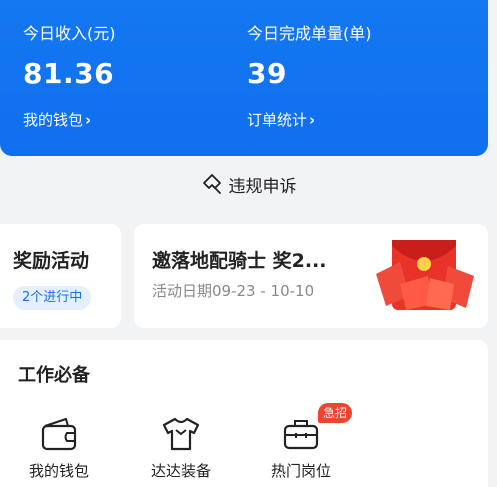 The image size is (497, 487). What do you see at coordinates (69, 73) in the screenshot?
I see `income-value: 81.36` at bounding box center [69, 73].